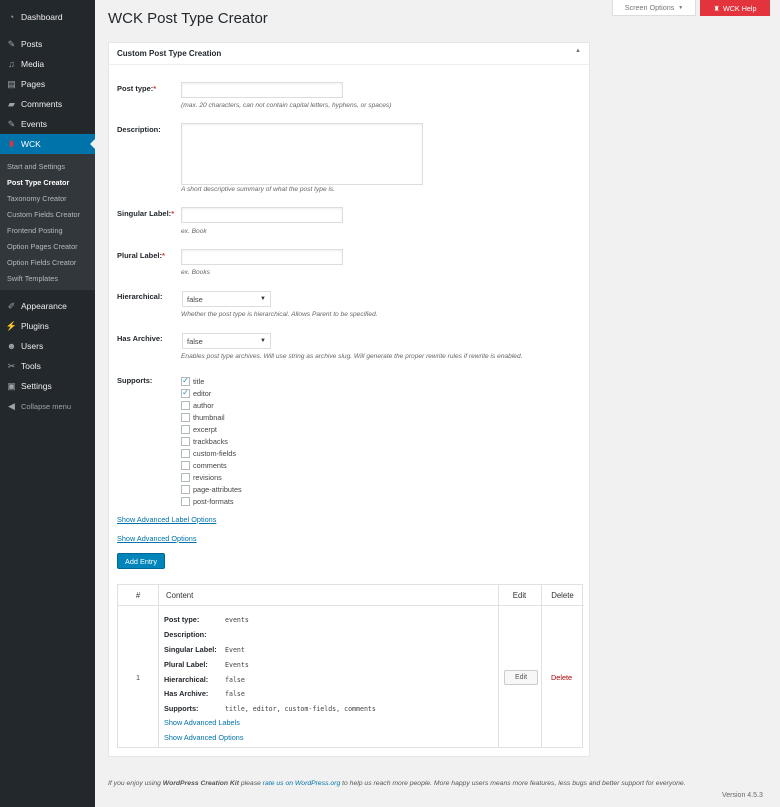 This screenshot has height=807, width=780. Describe the element at coordinates (11, 405) in the screenshot. I see `collapse-icon: ◀` at that location.